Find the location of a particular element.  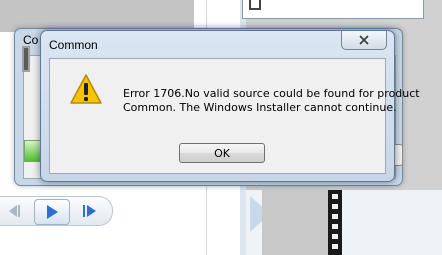

close-icon is located at coordinates (364, 40).